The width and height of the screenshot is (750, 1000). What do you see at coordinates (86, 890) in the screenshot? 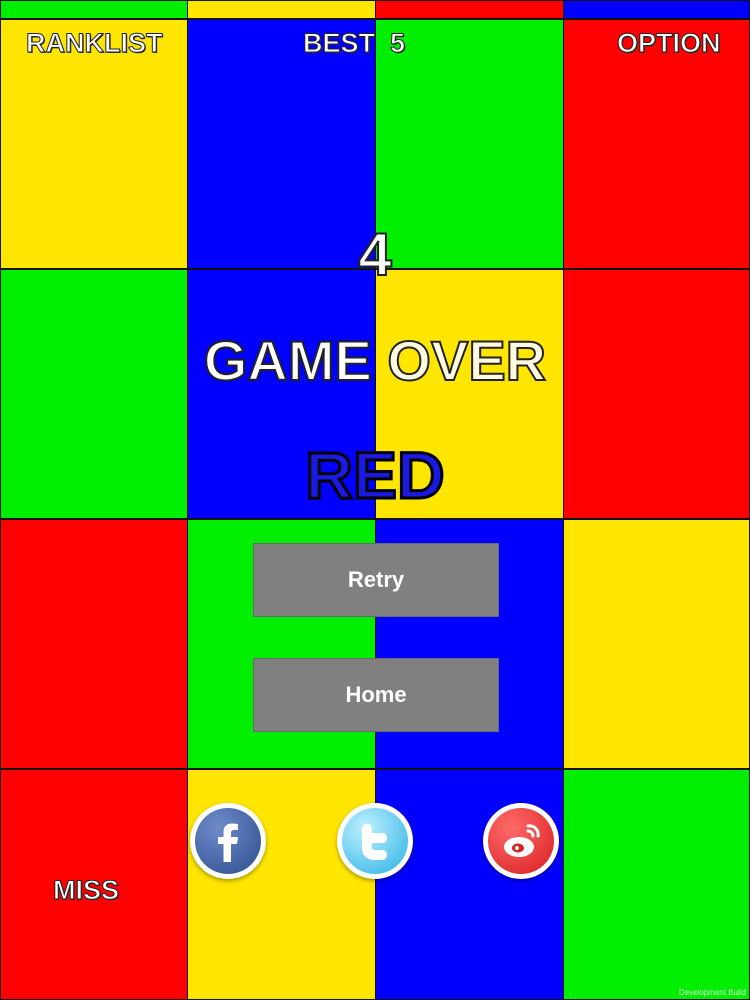
I see `miss-label: MISS` at bounding box center [86, 890].